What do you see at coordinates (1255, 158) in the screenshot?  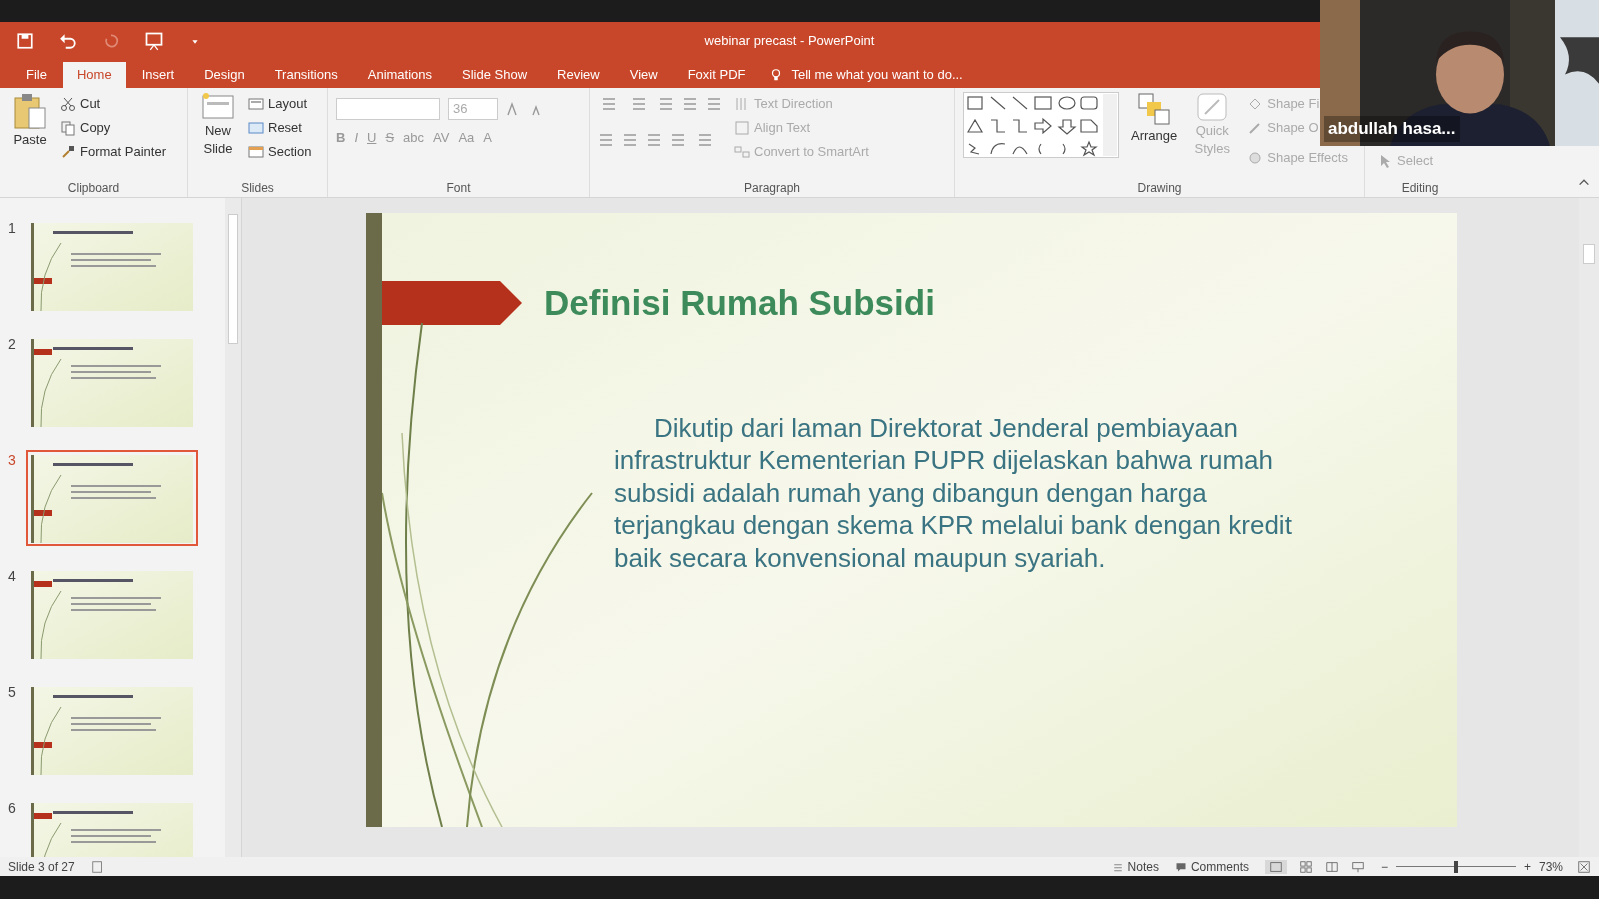 I see `shape-effects-icon` at bounding box center [1255, 158].